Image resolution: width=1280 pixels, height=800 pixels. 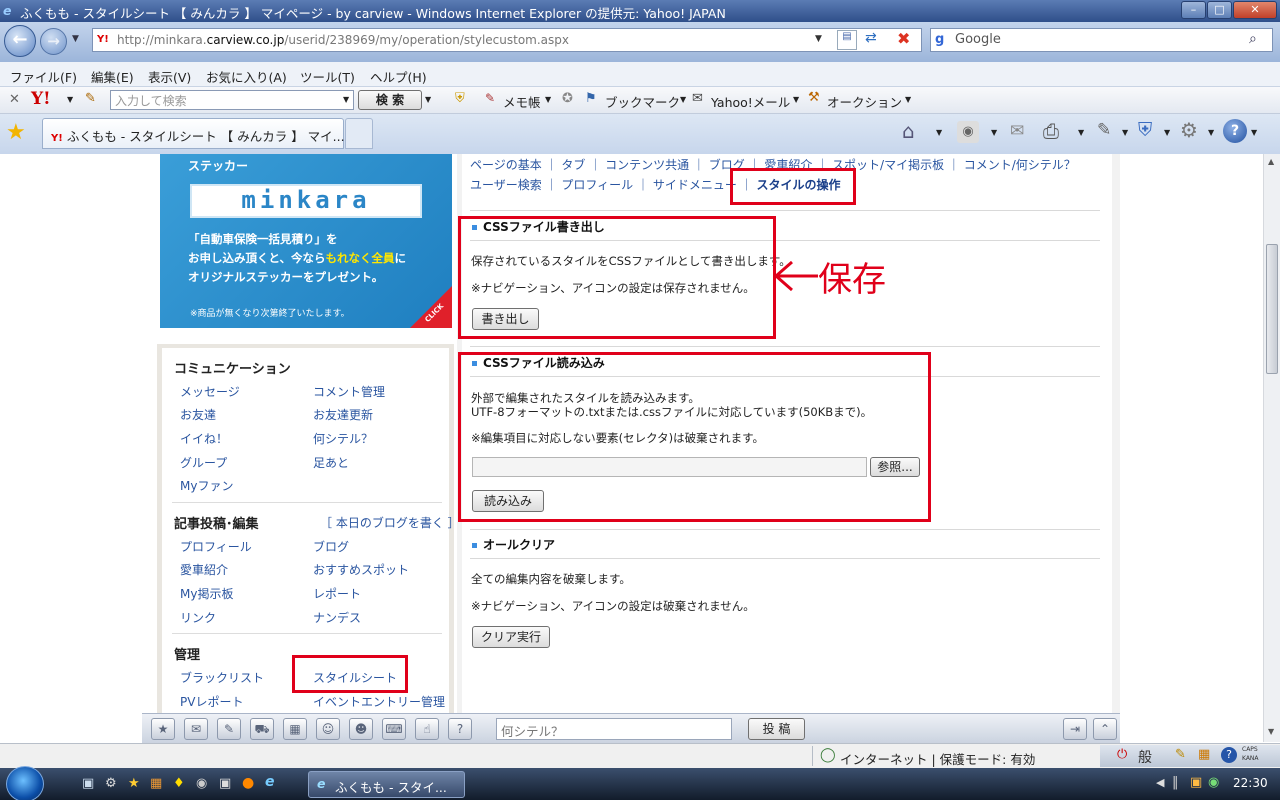 What do you see at coordinates (53, 41) in the screenshot?
I see `forward-button: →` at bounding box center [53, 41].